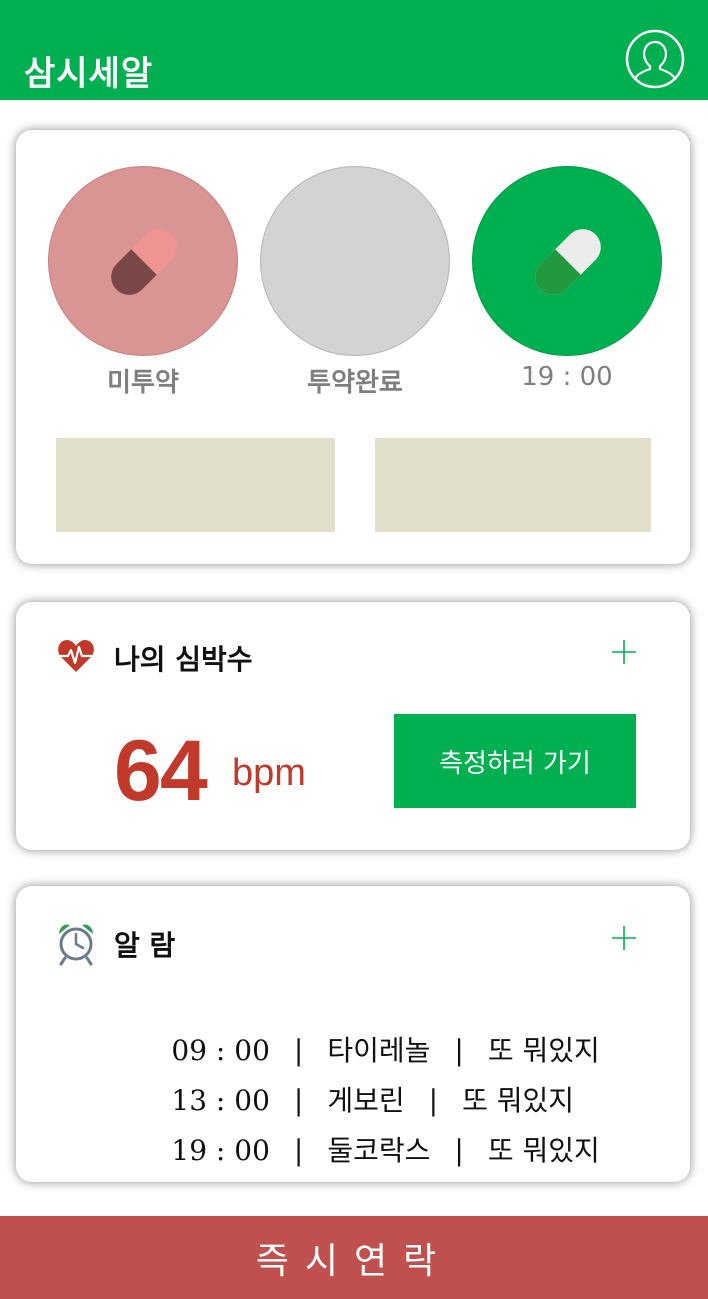 The height and width of the screenshot is (1299, 708). Describe the element at coordinates (515, 761) in the screenshot. I see `measure-heart-rate-button: 측정하러 가기` at that location.